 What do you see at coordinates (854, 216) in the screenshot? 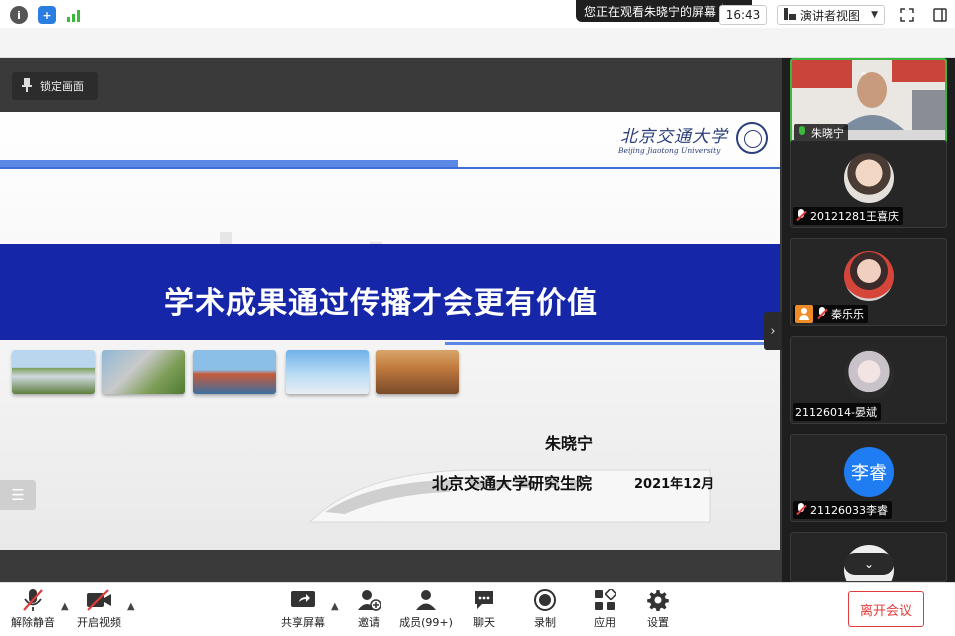
I see `participant-name: 20121281王喜庆` at bounding box center [854, 216].